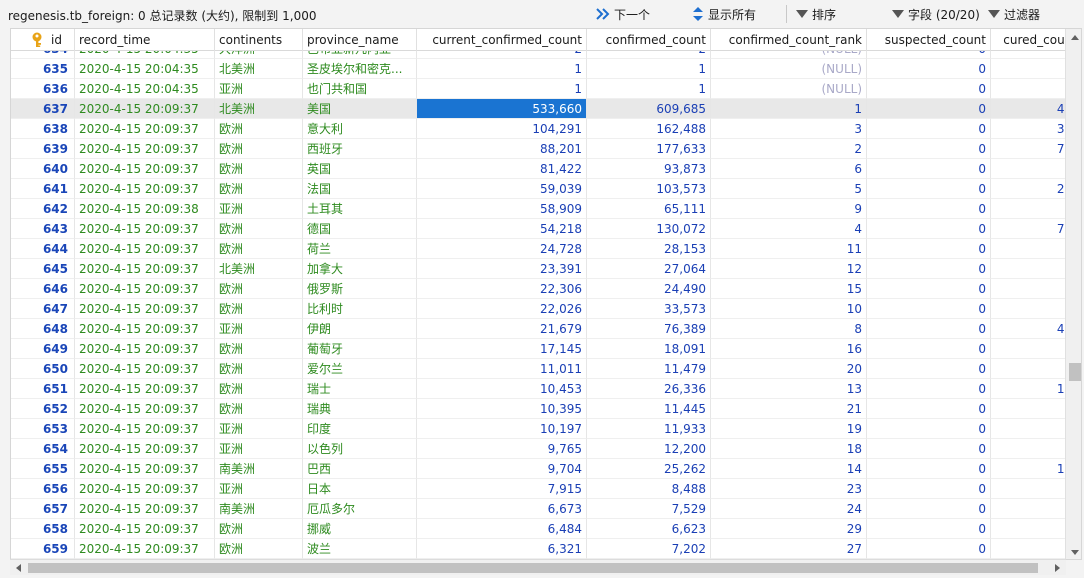  Describe the element at coordinates (538, 529) in the screenshot. I see `table-row: 658 2020-4-15 20:09:37 欧洲 挪威 6,484 6,623 29 0` at that location.